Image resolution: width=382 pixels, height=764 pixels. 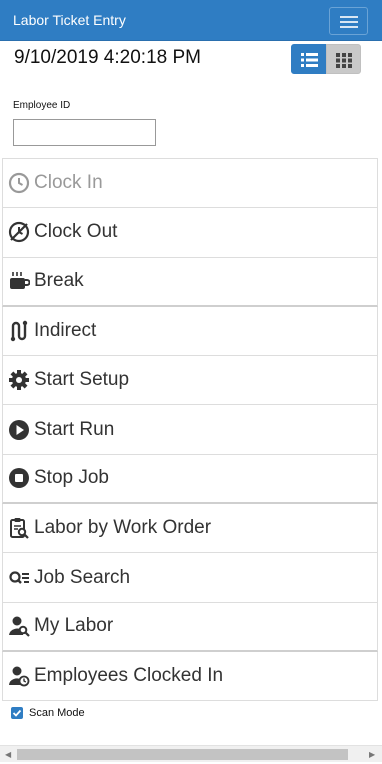 What do you see at coordinates (190, 282) in the screenshot?
I see `break-button: Break` at bounding box center [190, 282].